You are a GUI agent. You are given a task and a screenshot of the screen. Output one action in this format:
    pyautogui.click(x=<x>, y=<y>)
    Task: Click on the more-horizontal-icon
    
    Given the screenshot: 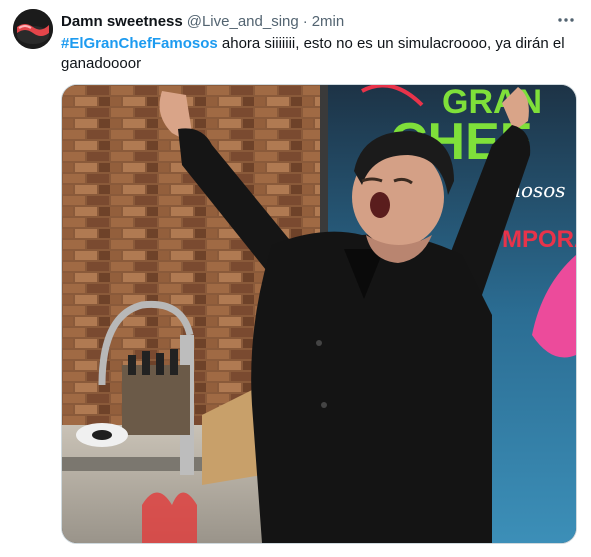 What is the action you would take?
    pyautogui.click(x=566, y=20)
    